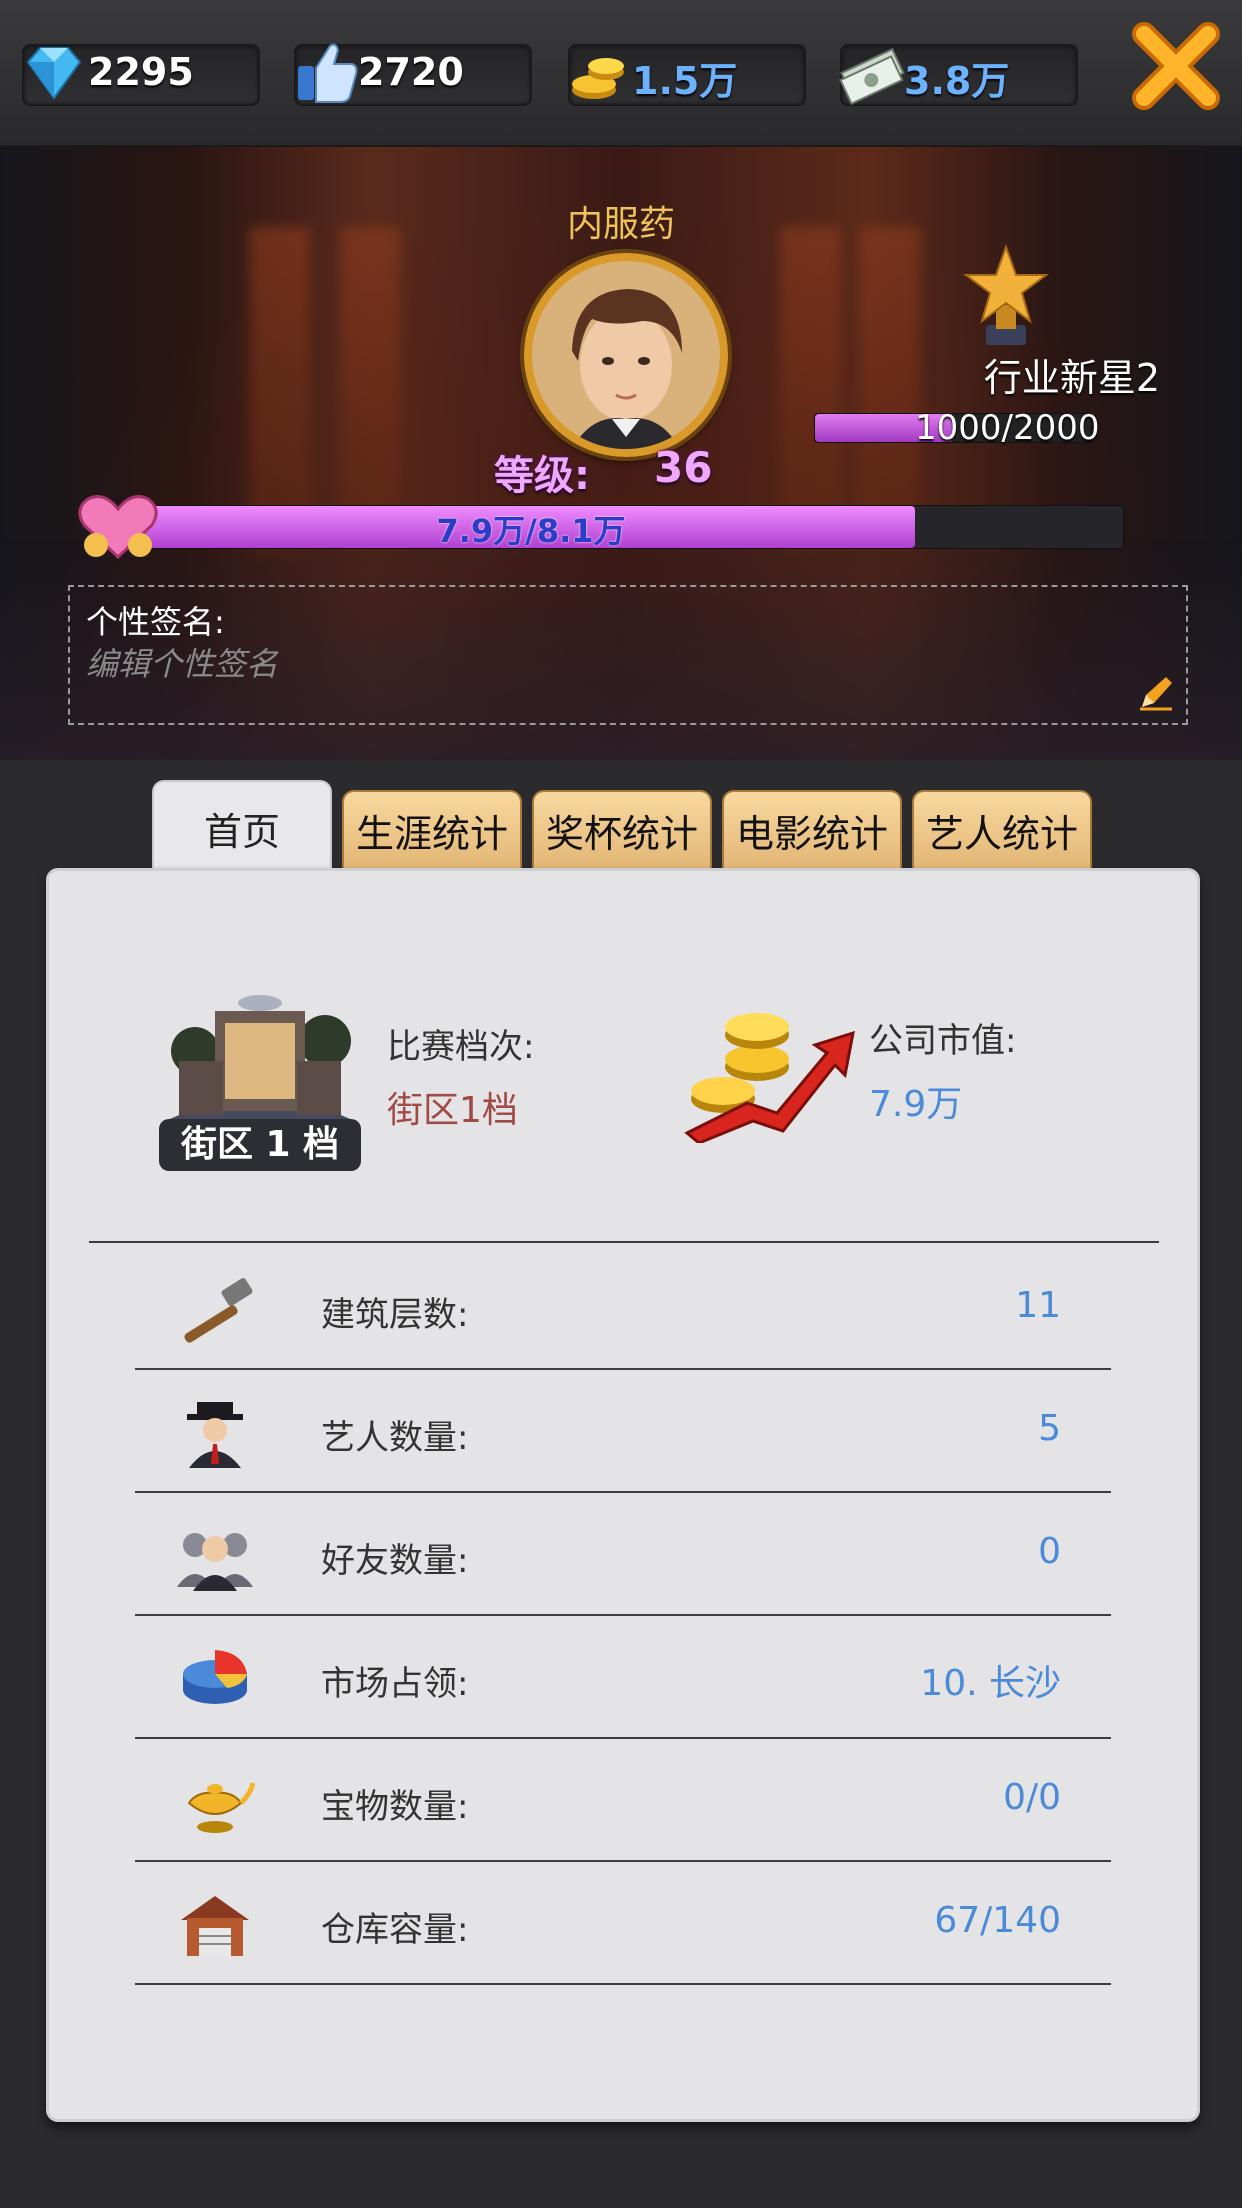 This screenshot has height=2208, width=1242. Describe the element at coordinates (432, 831) in the screenshot. I see `tab-career-stats: 生涯统计` at that location.